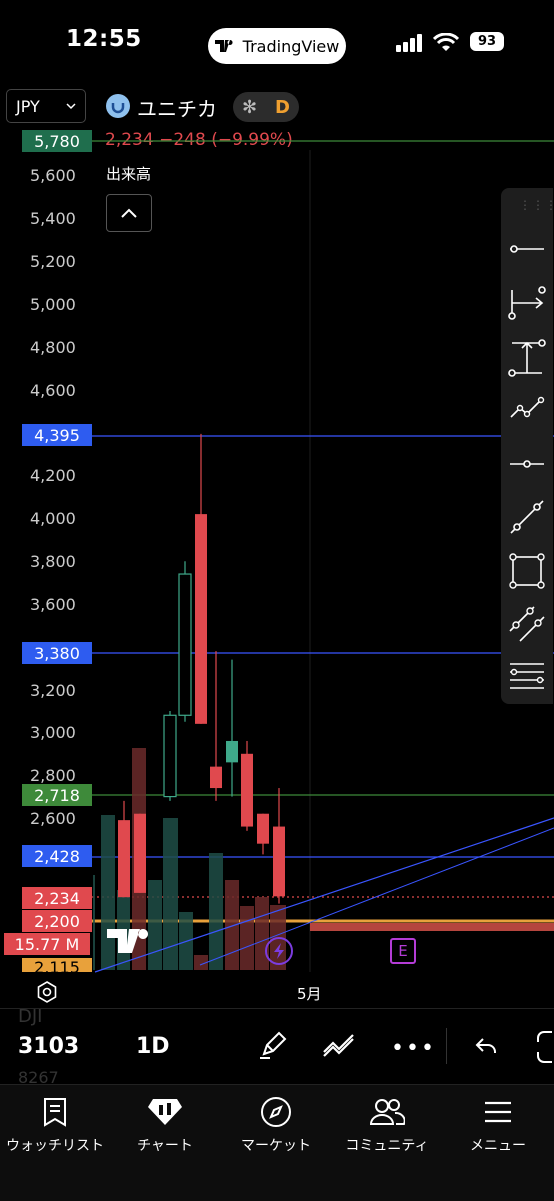  I want to click on bottom-nav: ウォッチリスト チャート マーケット コミュニティ メニュー, so click(277, 1142).